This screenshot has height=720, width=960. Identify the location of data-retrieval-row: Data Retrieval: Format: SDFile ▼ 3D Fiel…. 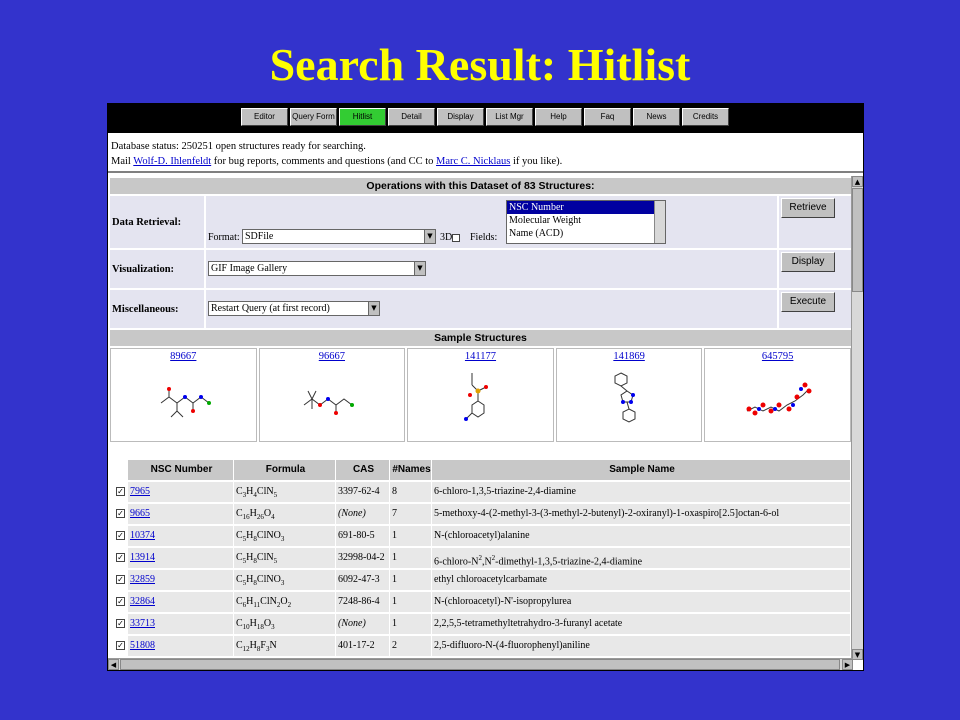
(480, 222).